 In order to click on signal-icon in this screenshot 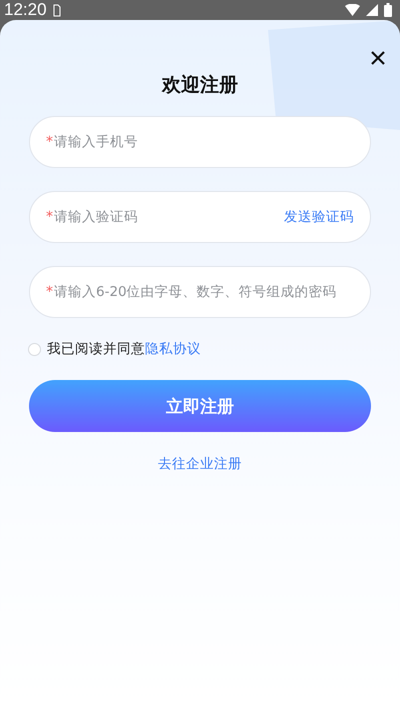, I will do `click(372, 10)`.